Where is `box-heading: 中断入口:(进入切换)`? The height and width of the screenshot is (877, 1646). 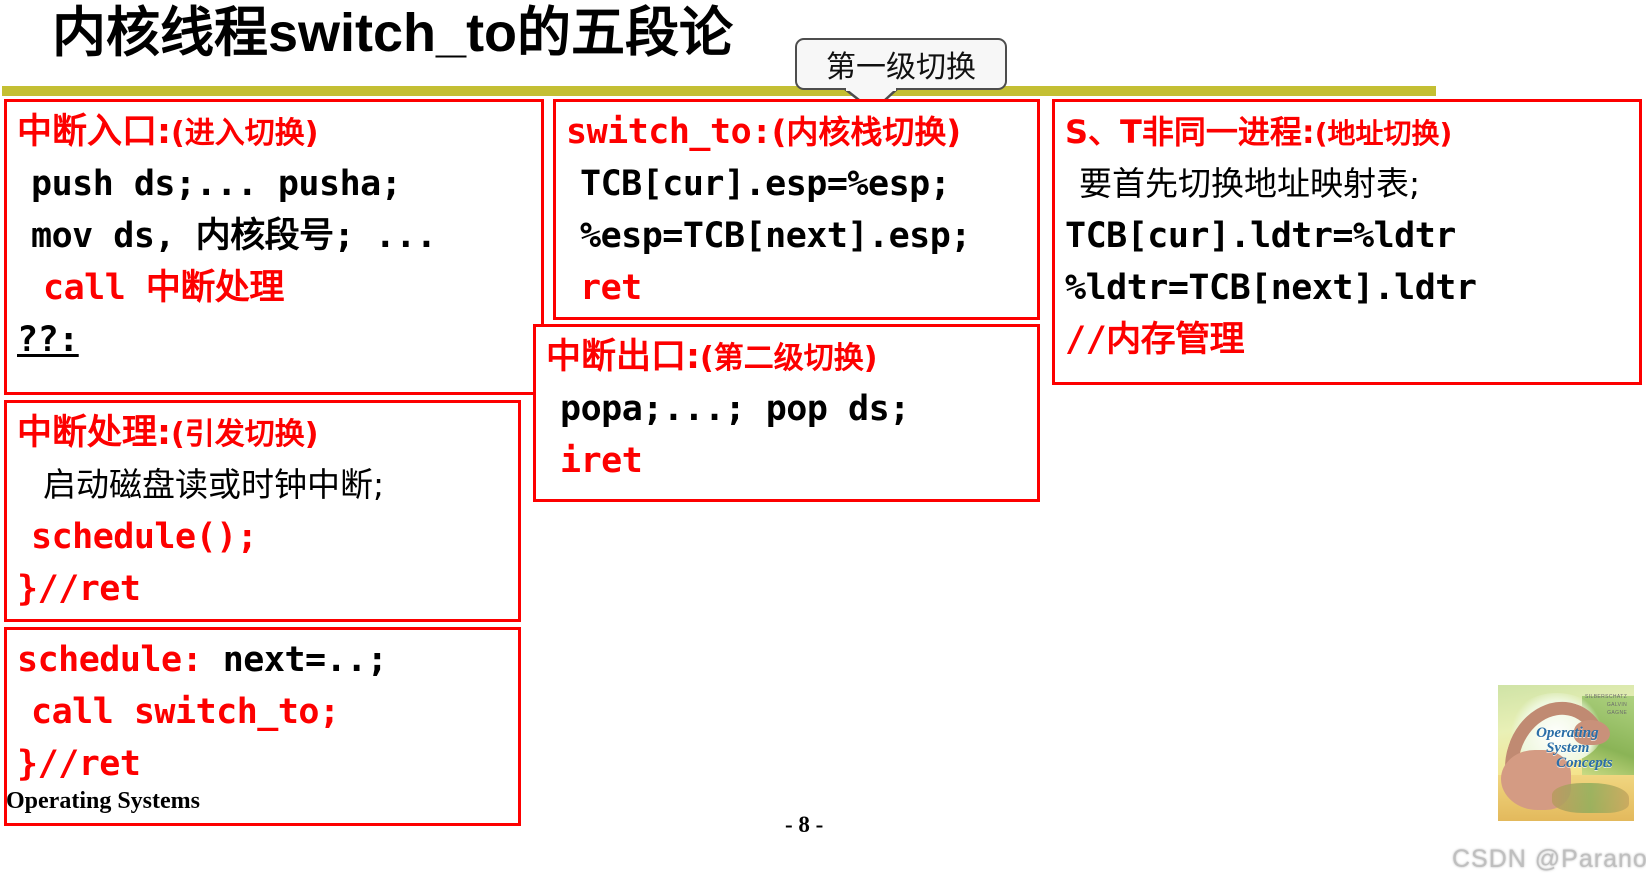
box-heading: 中断入口:(进入切换) is located at coordinates (275, 132).